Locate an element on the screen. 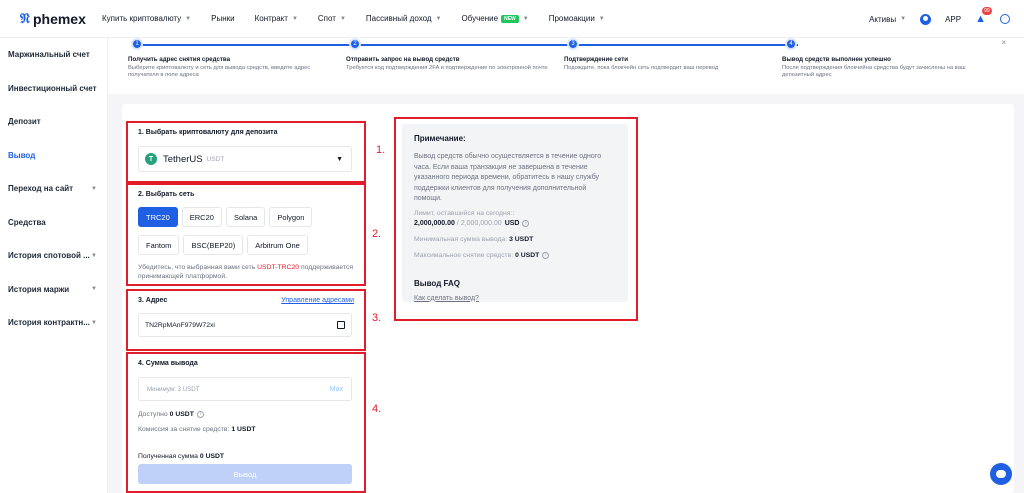 The width and height of the screenshot is (1024, 493). sidebar-item-label: Средства is located at coordinates (27, 222).